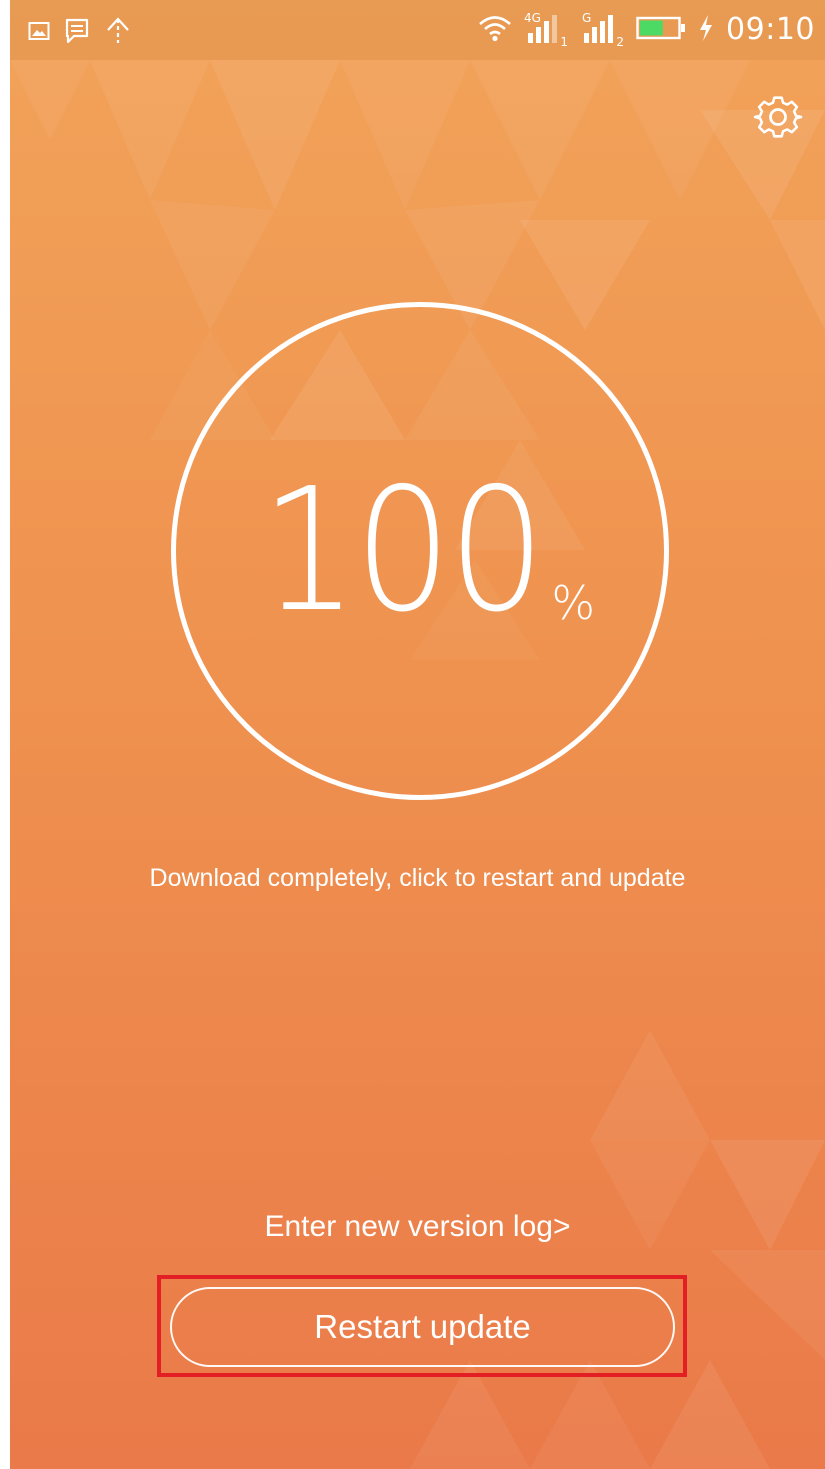 The height and width of the screenshot is (1469, 825). I want to click on progress-unit: %, so click(573, 603).